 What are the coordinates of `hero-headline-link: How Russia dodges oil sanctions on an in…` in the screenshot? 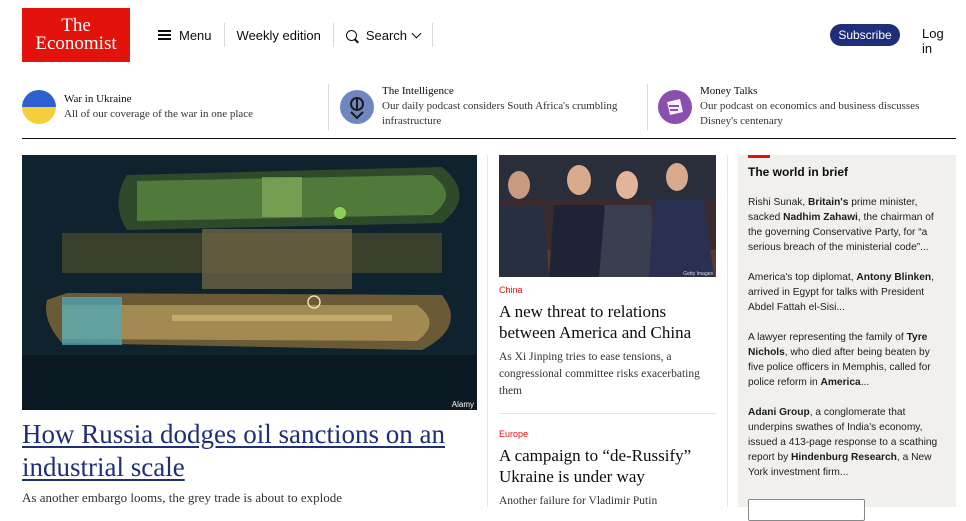 It's located at (249, 451).